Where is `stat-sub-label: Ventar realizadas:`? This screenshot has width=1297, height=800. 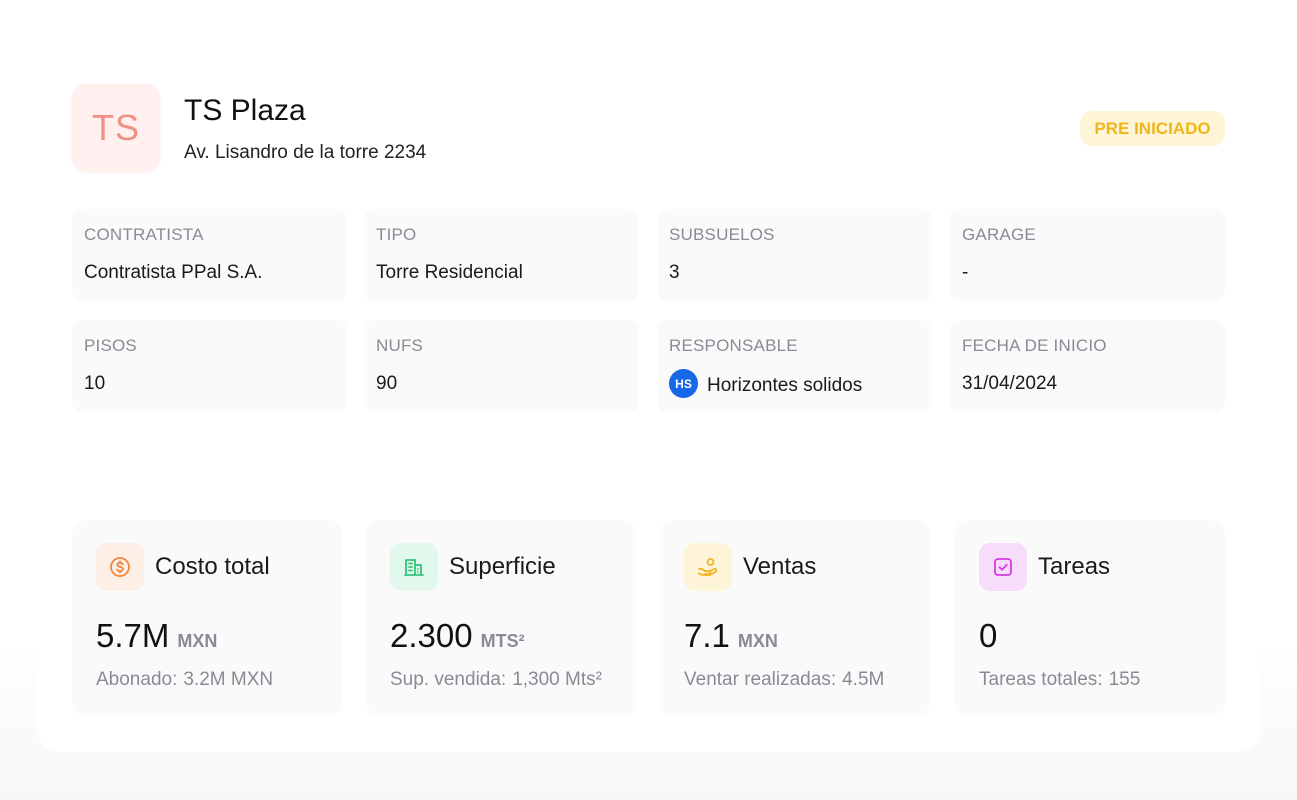
stat-sub-label: Ventar realizadas: is located at coordinates (760, 679).